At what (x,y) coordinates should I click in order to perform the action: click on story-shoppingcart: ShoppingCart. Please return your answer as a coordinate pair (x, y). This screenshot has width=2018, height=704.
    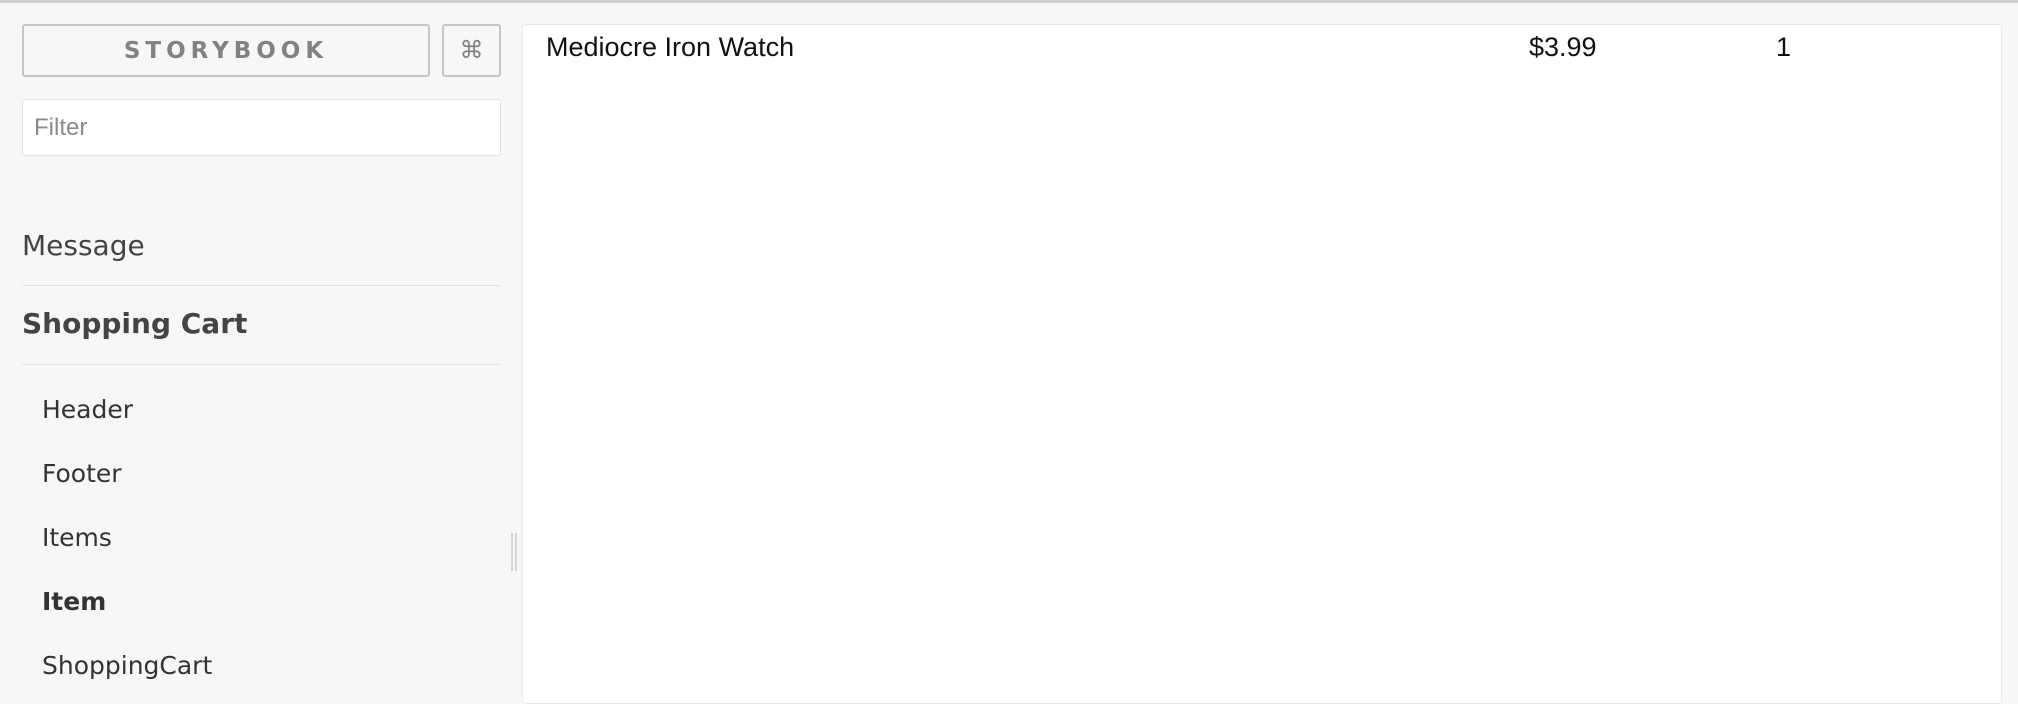
    Looking at the image, I should click on (127, 665).